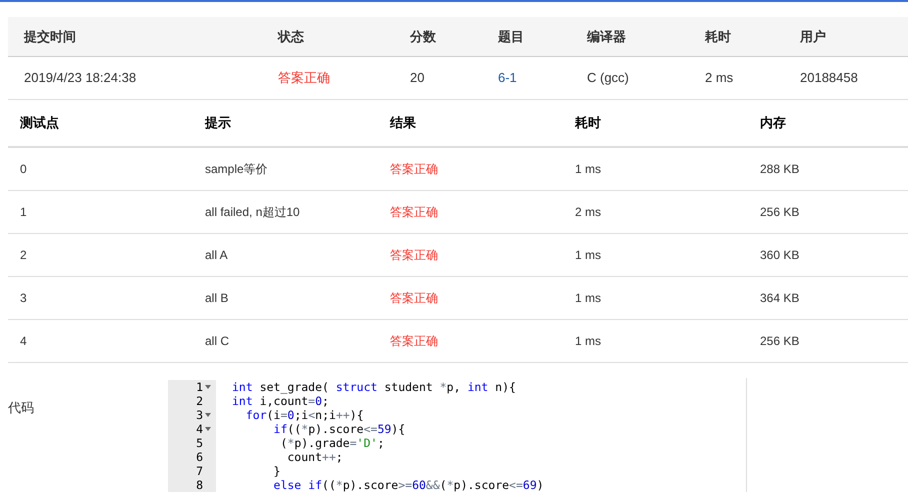  Describe the element at coordinates (304, 415) in the screenshot. I see `code-line: for(i=0;i<n;i++){` at that location.